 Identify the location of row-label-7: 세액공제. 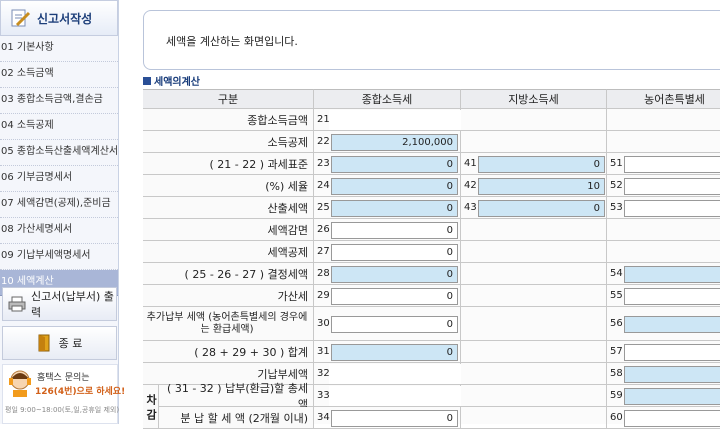
(228, 252).